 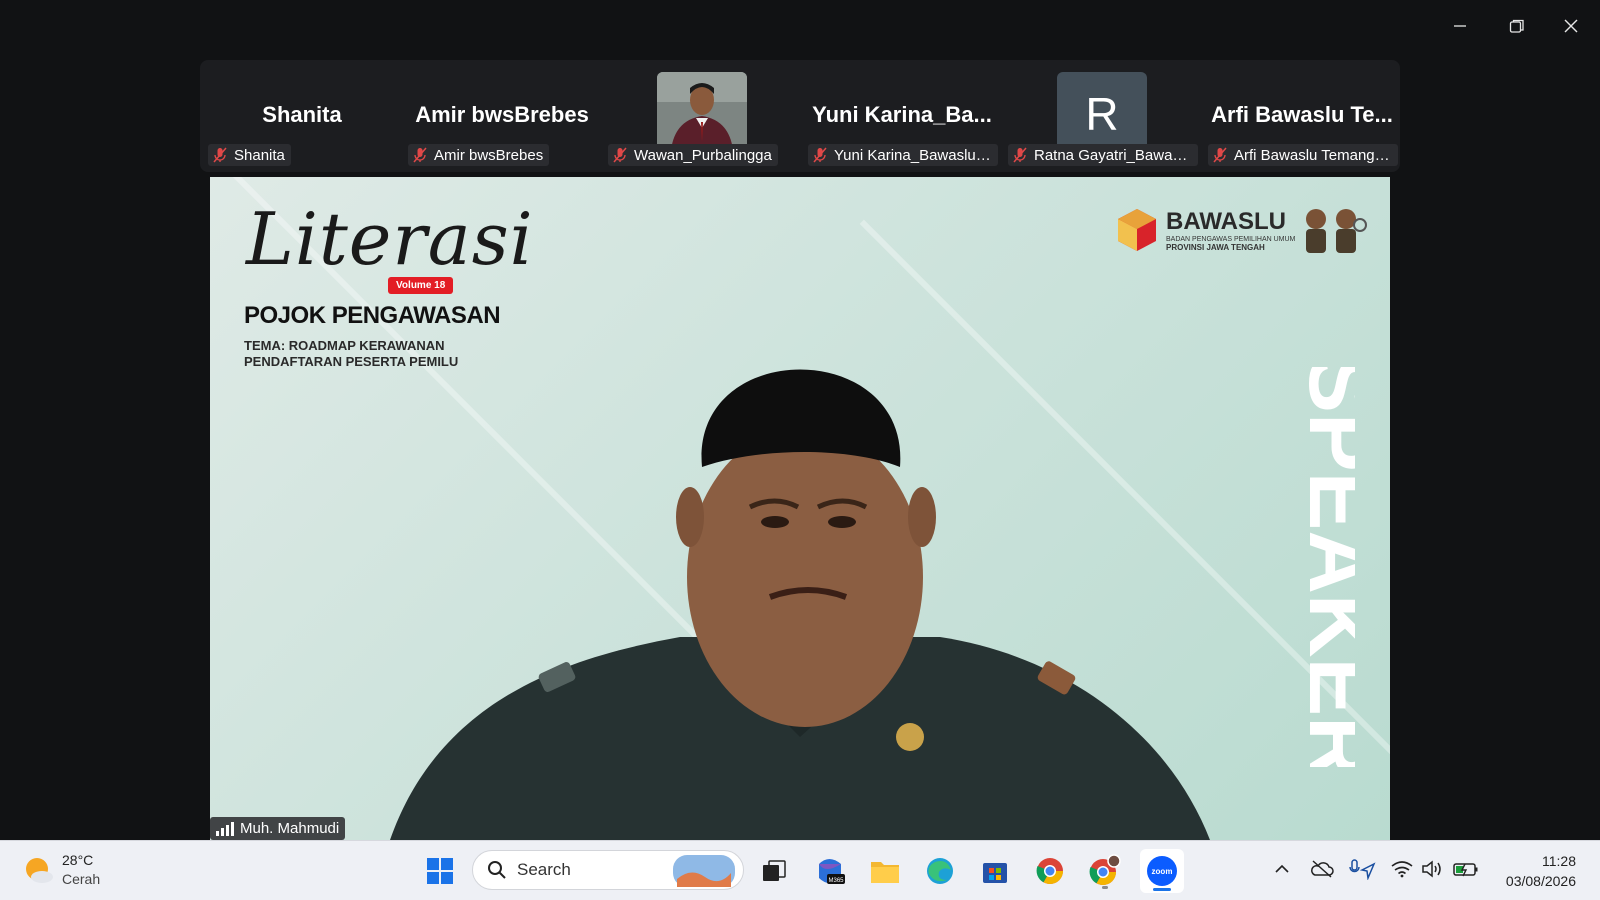 What do you see at coordinates (39, 870) in the screenshot?
I see `partly-sunny-icon` at bounding box center [39, 870].